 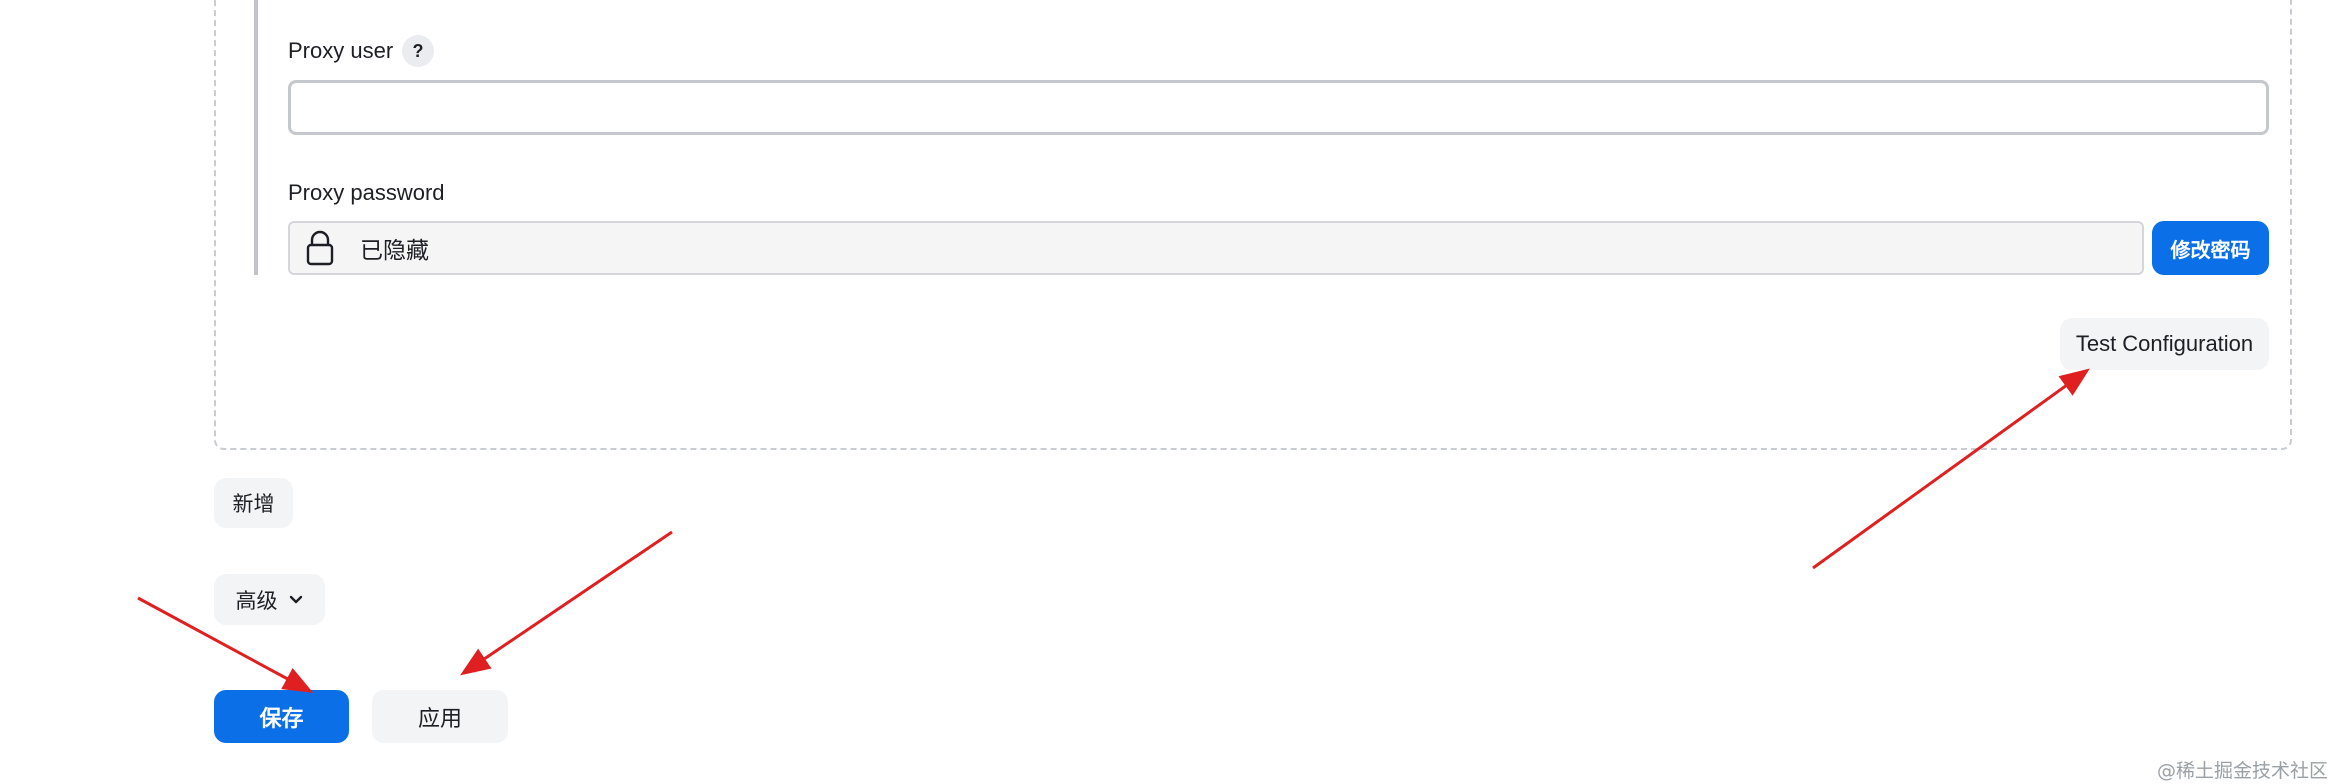 I want to click on save-button: 保存, so click(x=281, y=716).